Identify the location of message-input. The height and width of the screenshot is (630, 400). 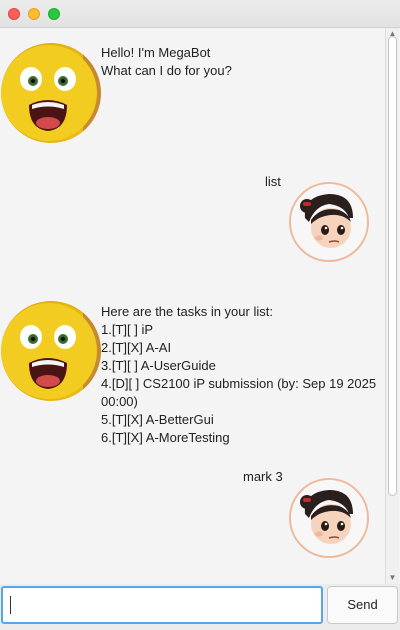
(162, 605).